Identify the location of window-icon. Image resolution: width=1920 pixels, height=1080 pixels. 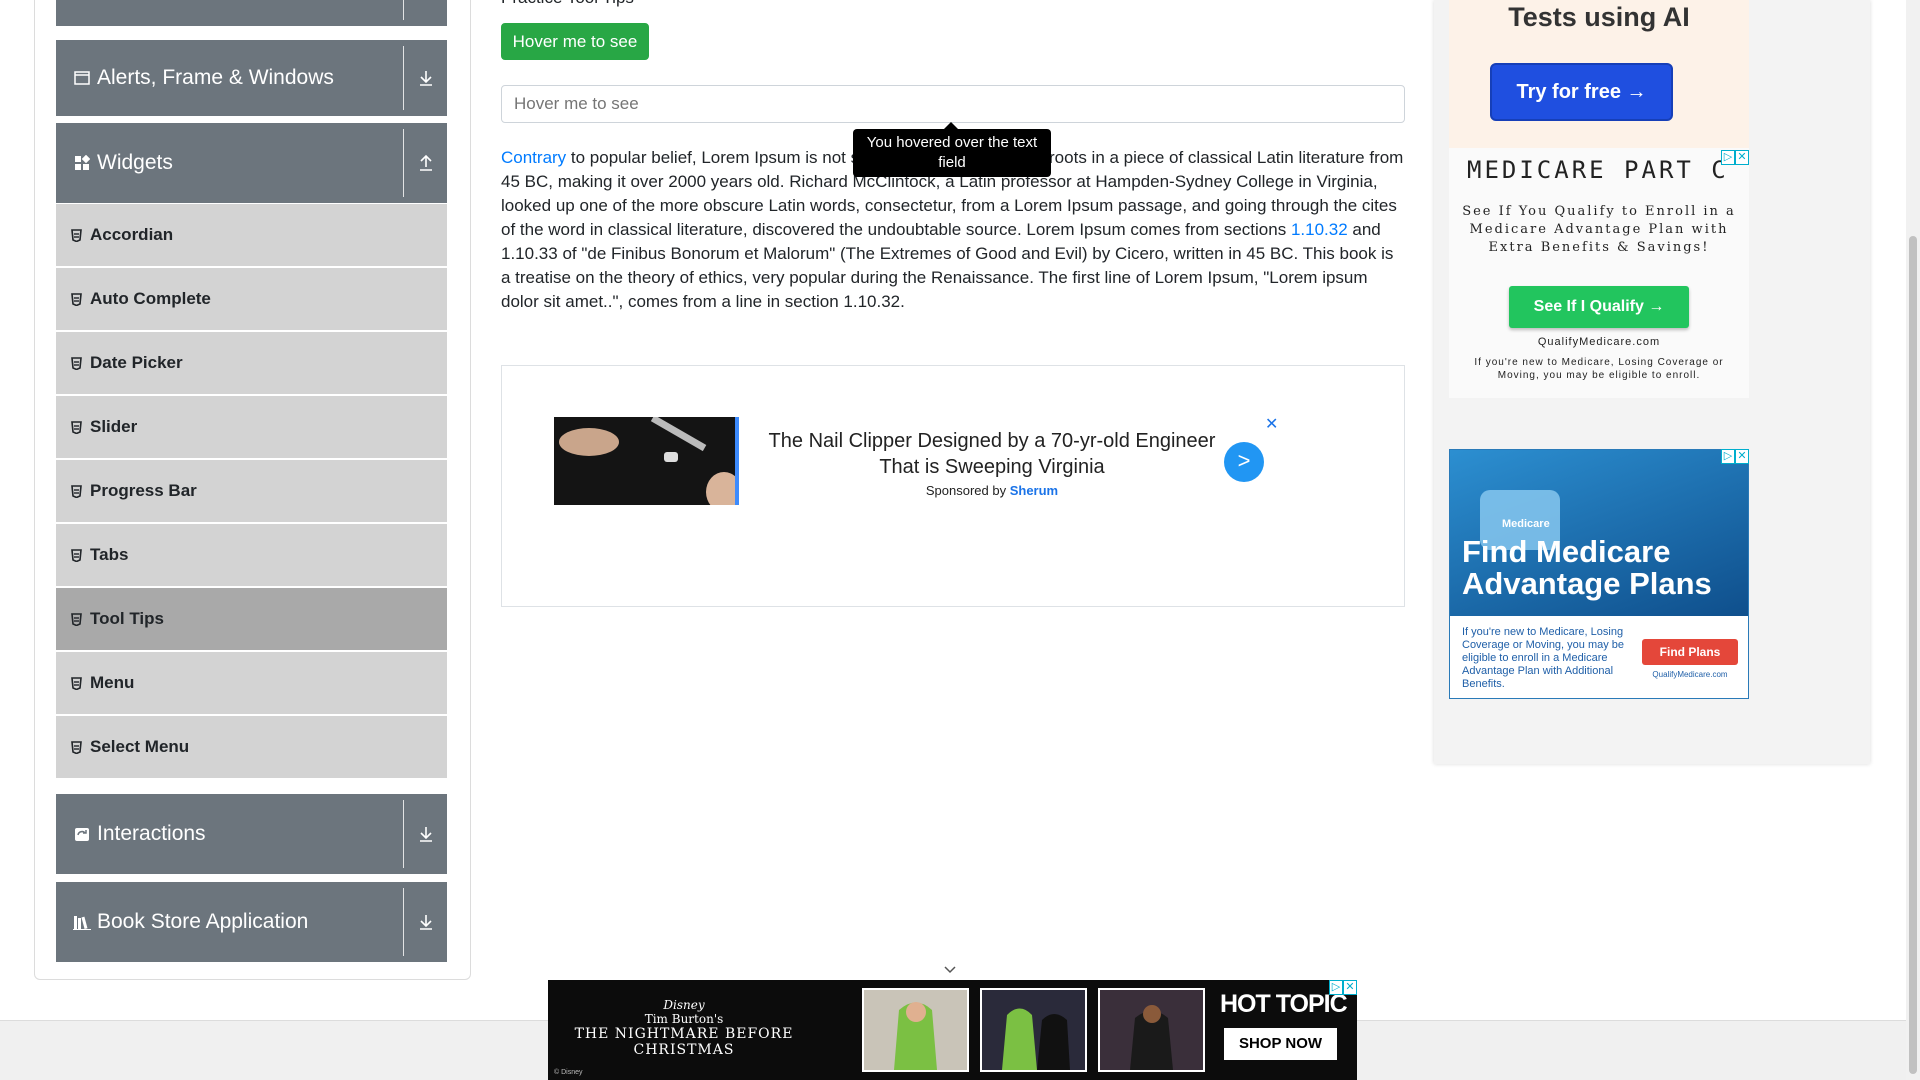
(82, 78).